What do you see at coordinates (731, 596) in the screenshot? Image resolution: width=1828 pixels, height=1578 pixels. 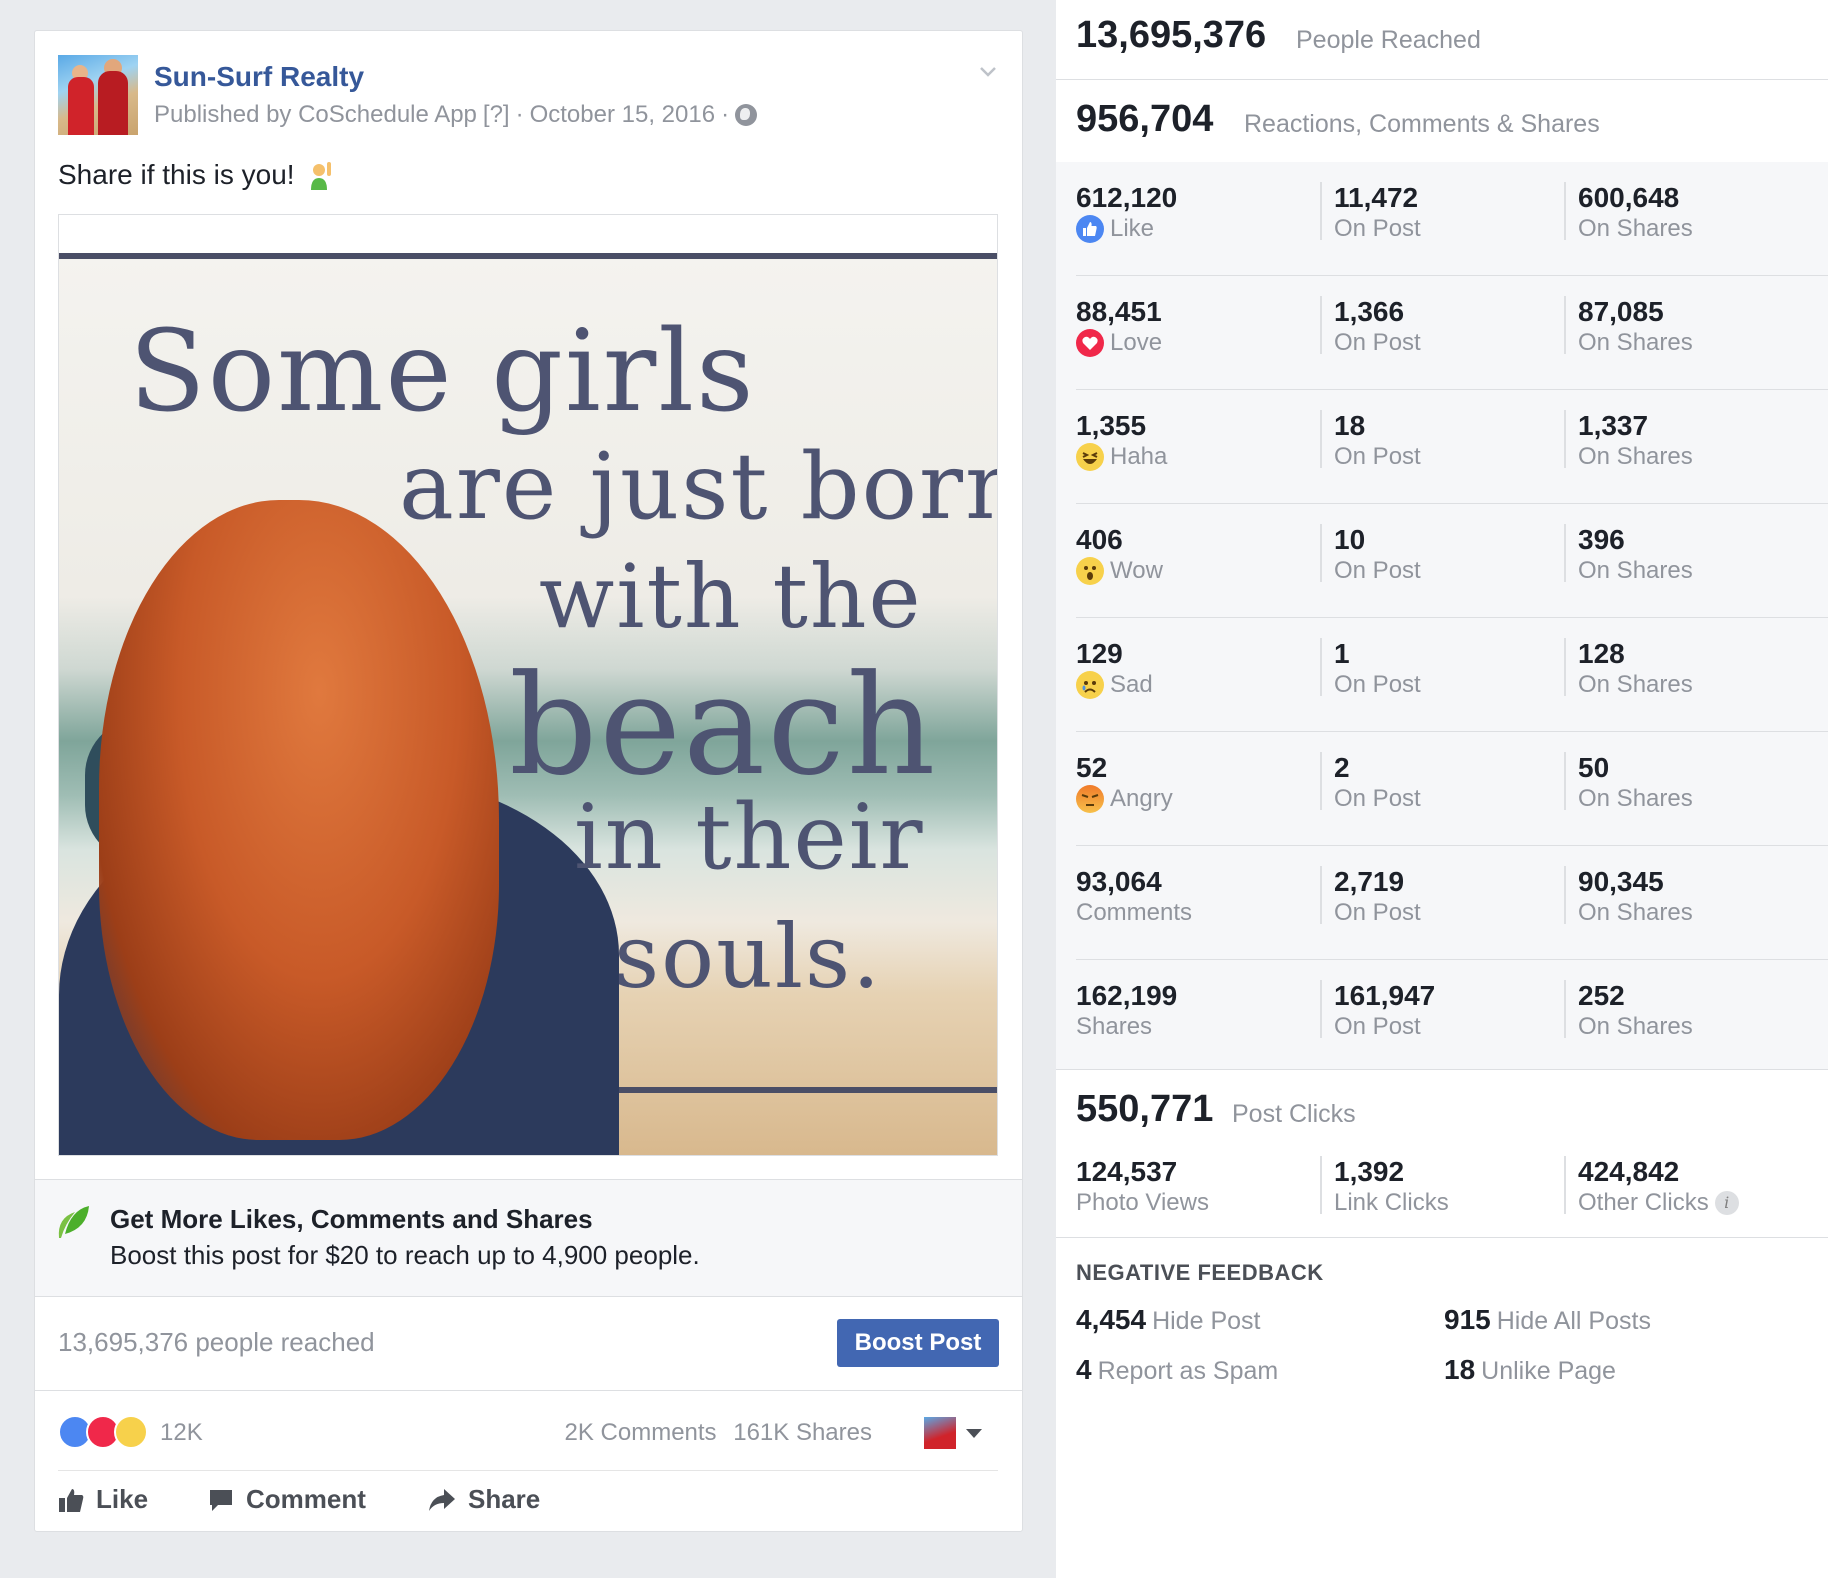 I see `quote-line: with the` at bounding box center [731, 596].